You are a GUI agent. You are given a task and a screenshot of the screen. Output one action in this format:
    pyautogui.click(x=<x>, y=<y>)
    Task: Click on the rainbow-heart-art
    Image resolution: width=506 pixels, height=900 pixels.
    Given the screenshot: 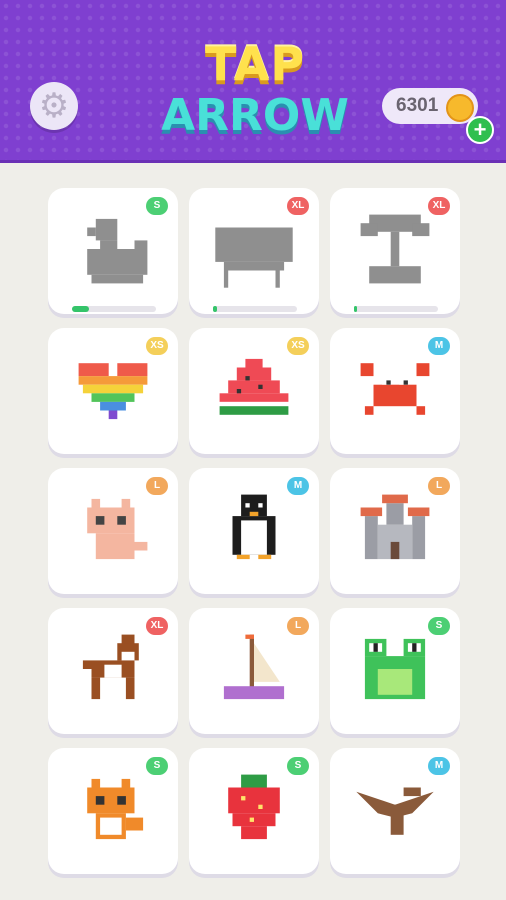 What is the action you would take?
    pyautogui.click(x=113, y=391)
    